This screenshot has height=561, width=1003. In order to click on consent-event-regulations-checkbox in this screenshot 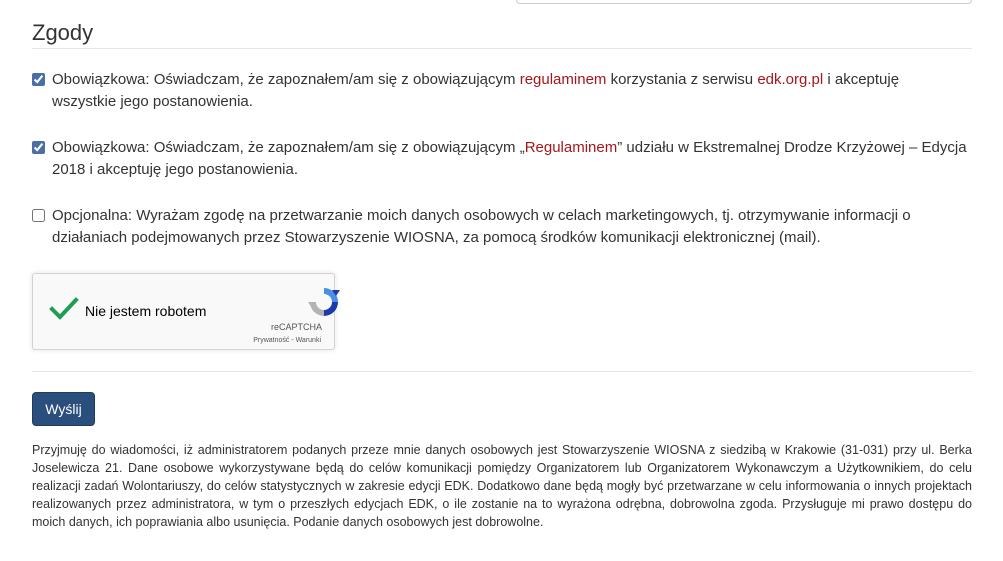, I will do `click(38, 147)`.